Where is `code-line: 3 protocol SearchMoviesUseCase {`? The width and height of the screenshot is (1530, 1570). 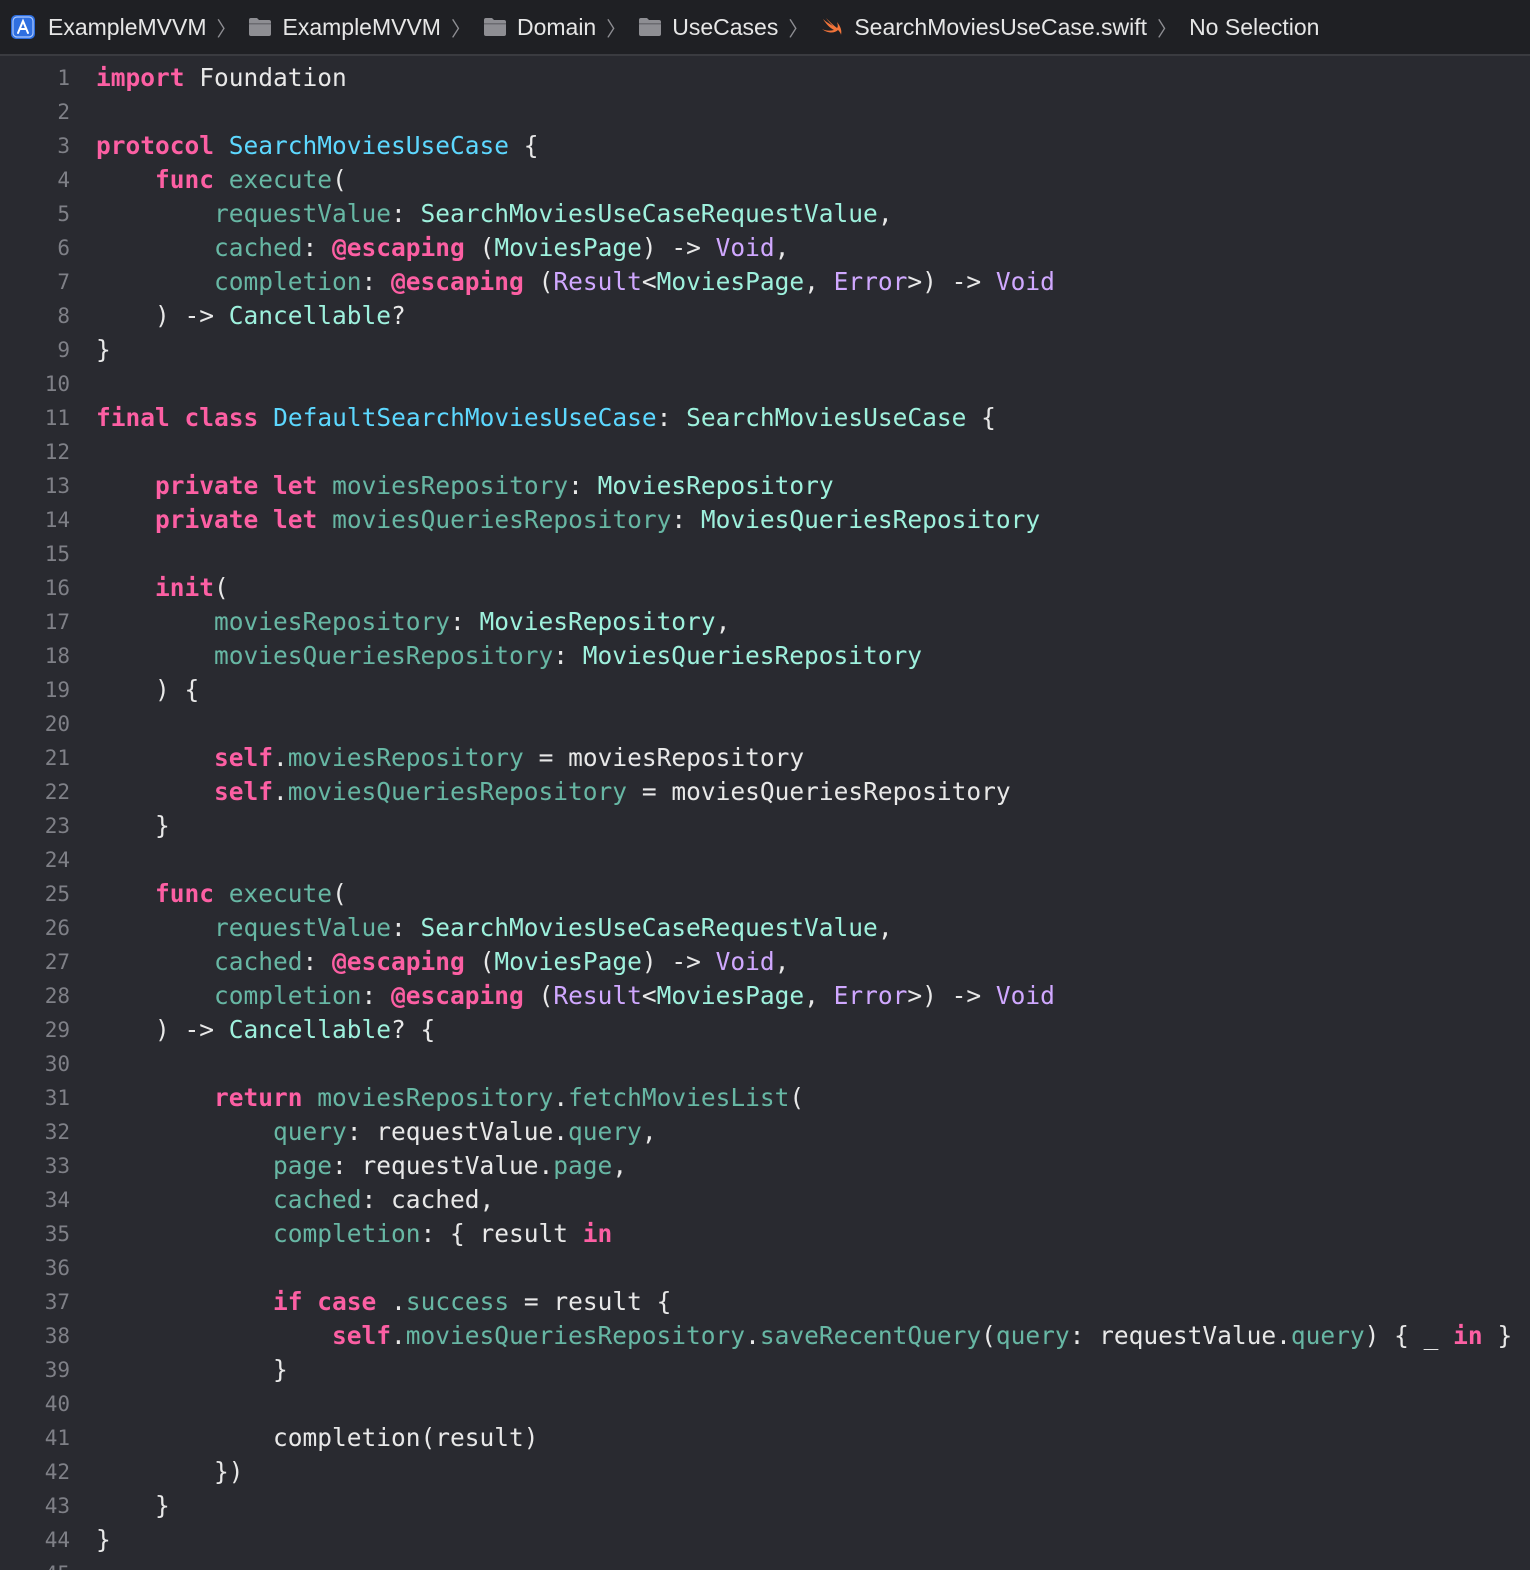
code-line: 3 protocol SearchMoviesUseCase { is located at coordinates (765, 146).